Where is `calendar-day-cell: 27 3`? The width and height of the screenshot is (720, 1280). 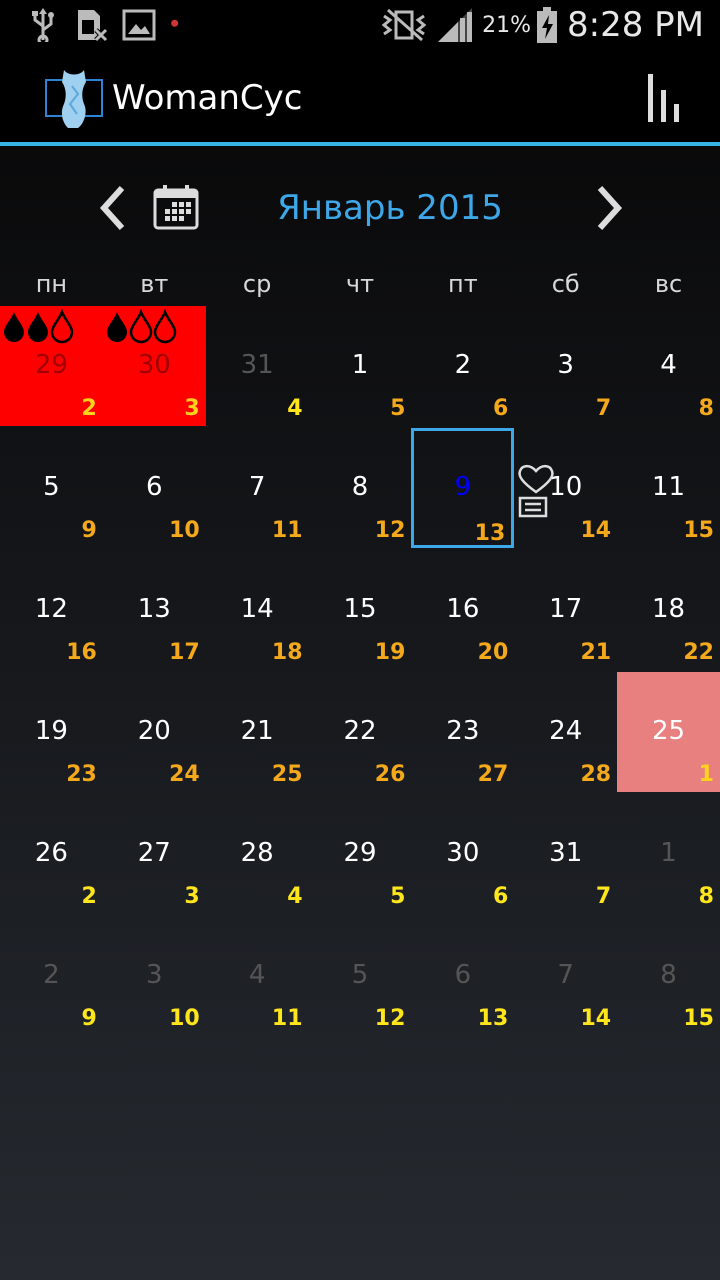 calendar-day-cell: 27 3 is located at coordinates (154, 854).